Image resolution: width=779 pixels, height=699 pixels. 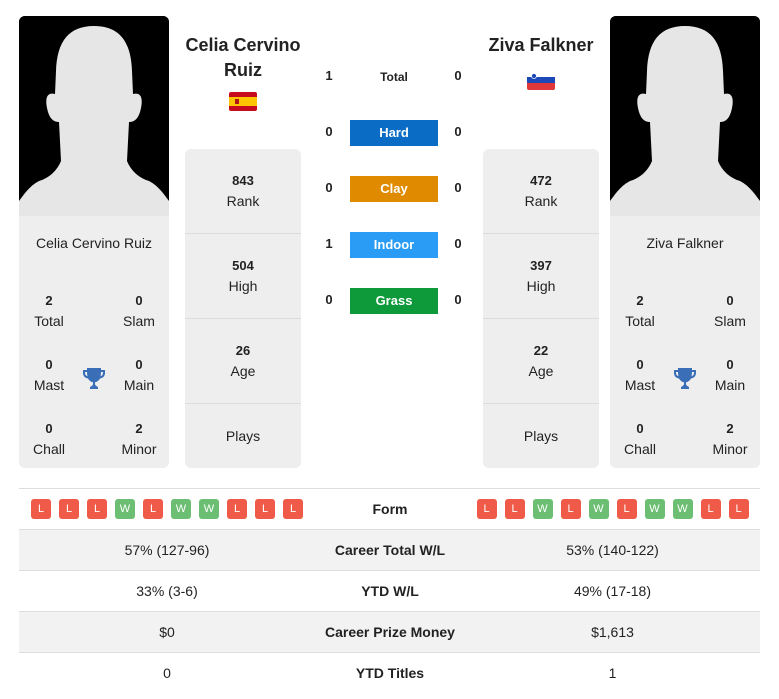 I want to click on player2-heading: Ziva Falkner, so click(x=541, y=45).